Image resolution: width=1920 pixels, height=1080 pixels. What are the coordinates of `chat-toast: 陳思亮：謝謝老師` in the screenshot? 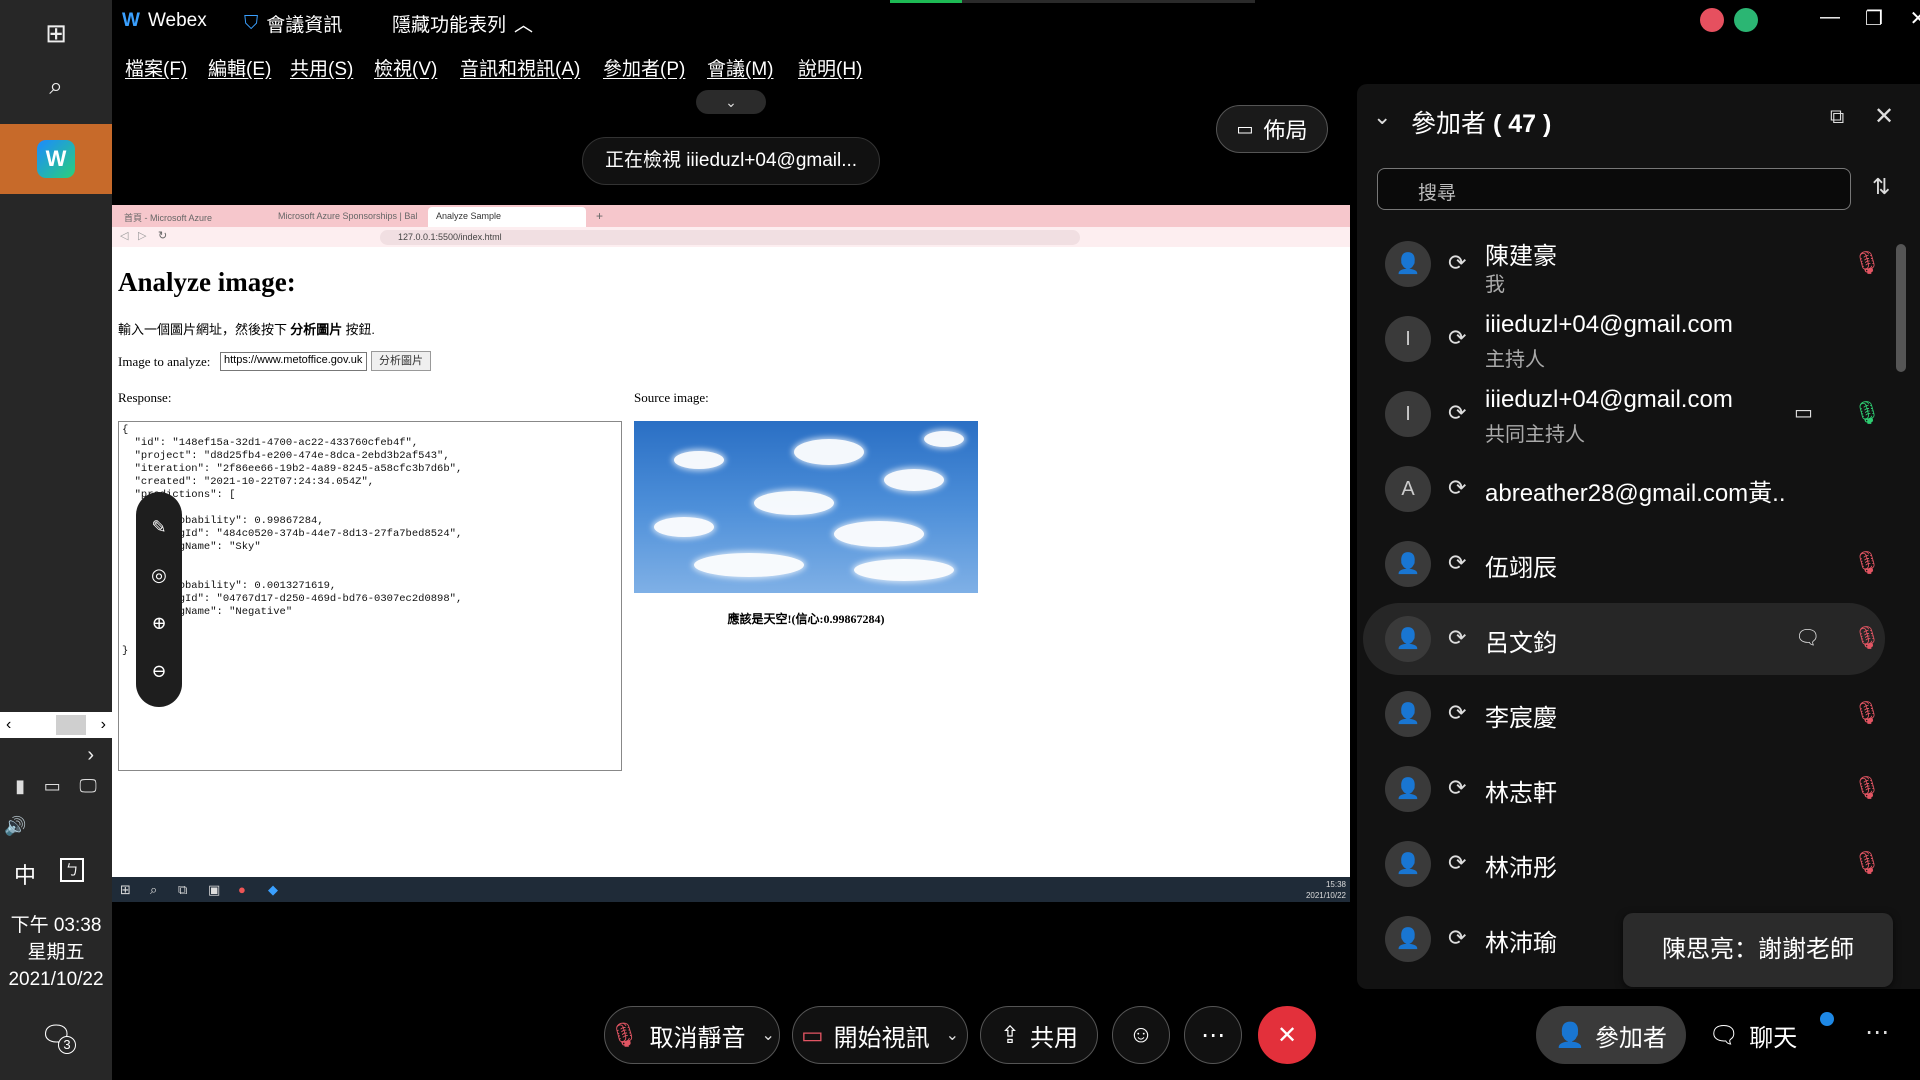 It's located at (1758, 950).